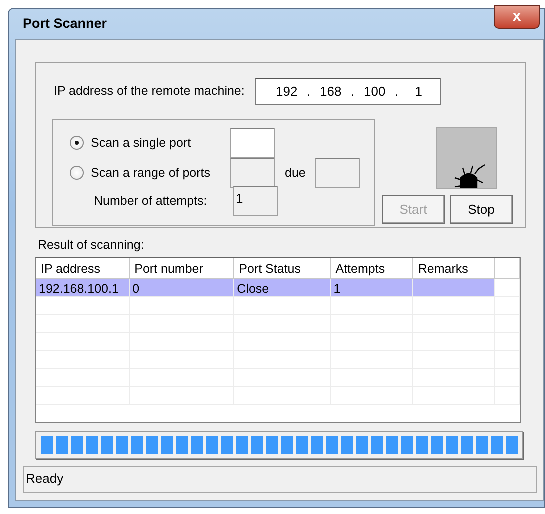 This screenshot has width=545, height=514. I want to click on scan-button: Stop, so click(481, 209).